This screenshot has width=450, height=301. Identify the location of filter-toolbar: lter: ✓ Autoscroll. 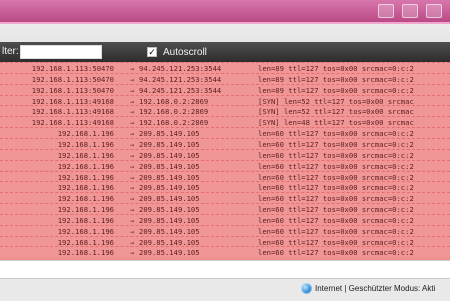
(225, 52).